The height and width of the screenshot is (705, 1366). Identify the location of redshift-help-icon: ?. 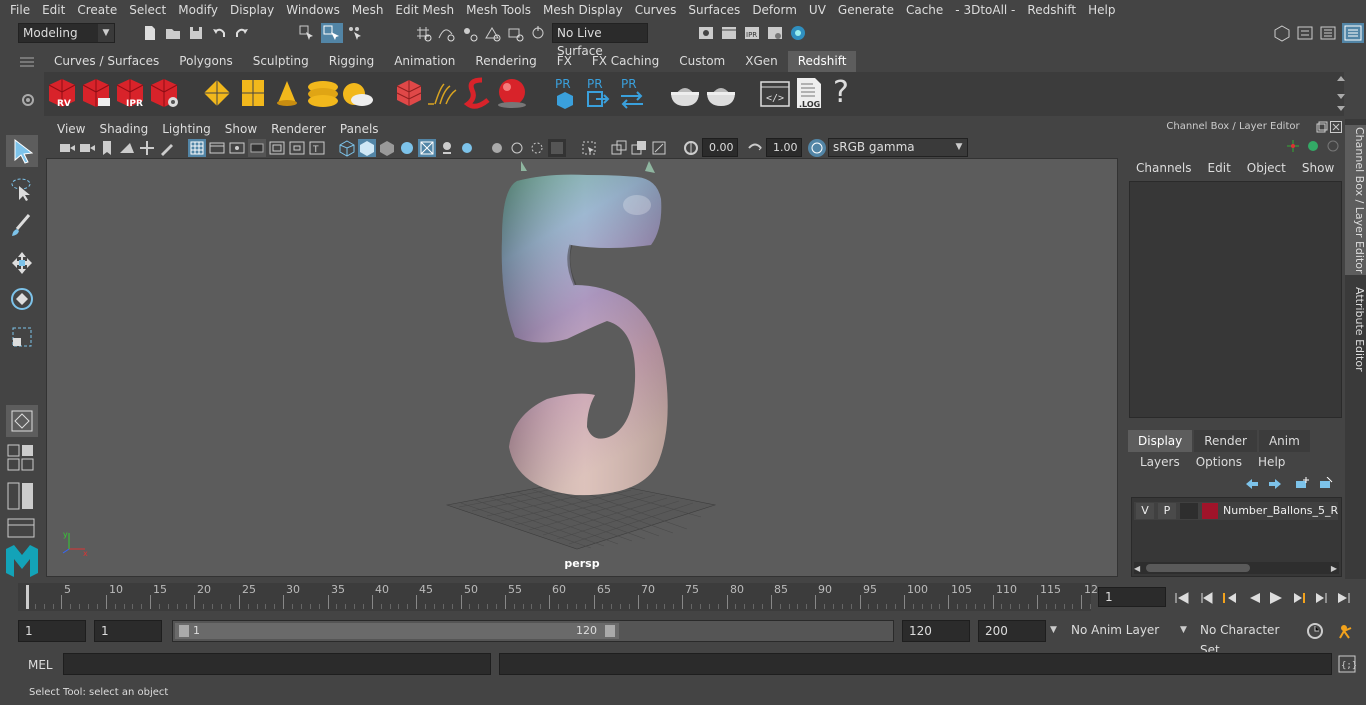
(841, 93).